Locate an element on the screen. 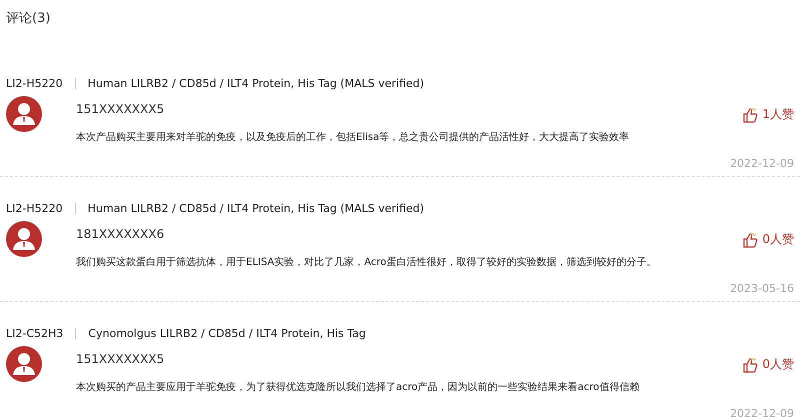 This screenshot has width=800, height=417. like-button: 1人赞 is located at coordinates (768, 114).